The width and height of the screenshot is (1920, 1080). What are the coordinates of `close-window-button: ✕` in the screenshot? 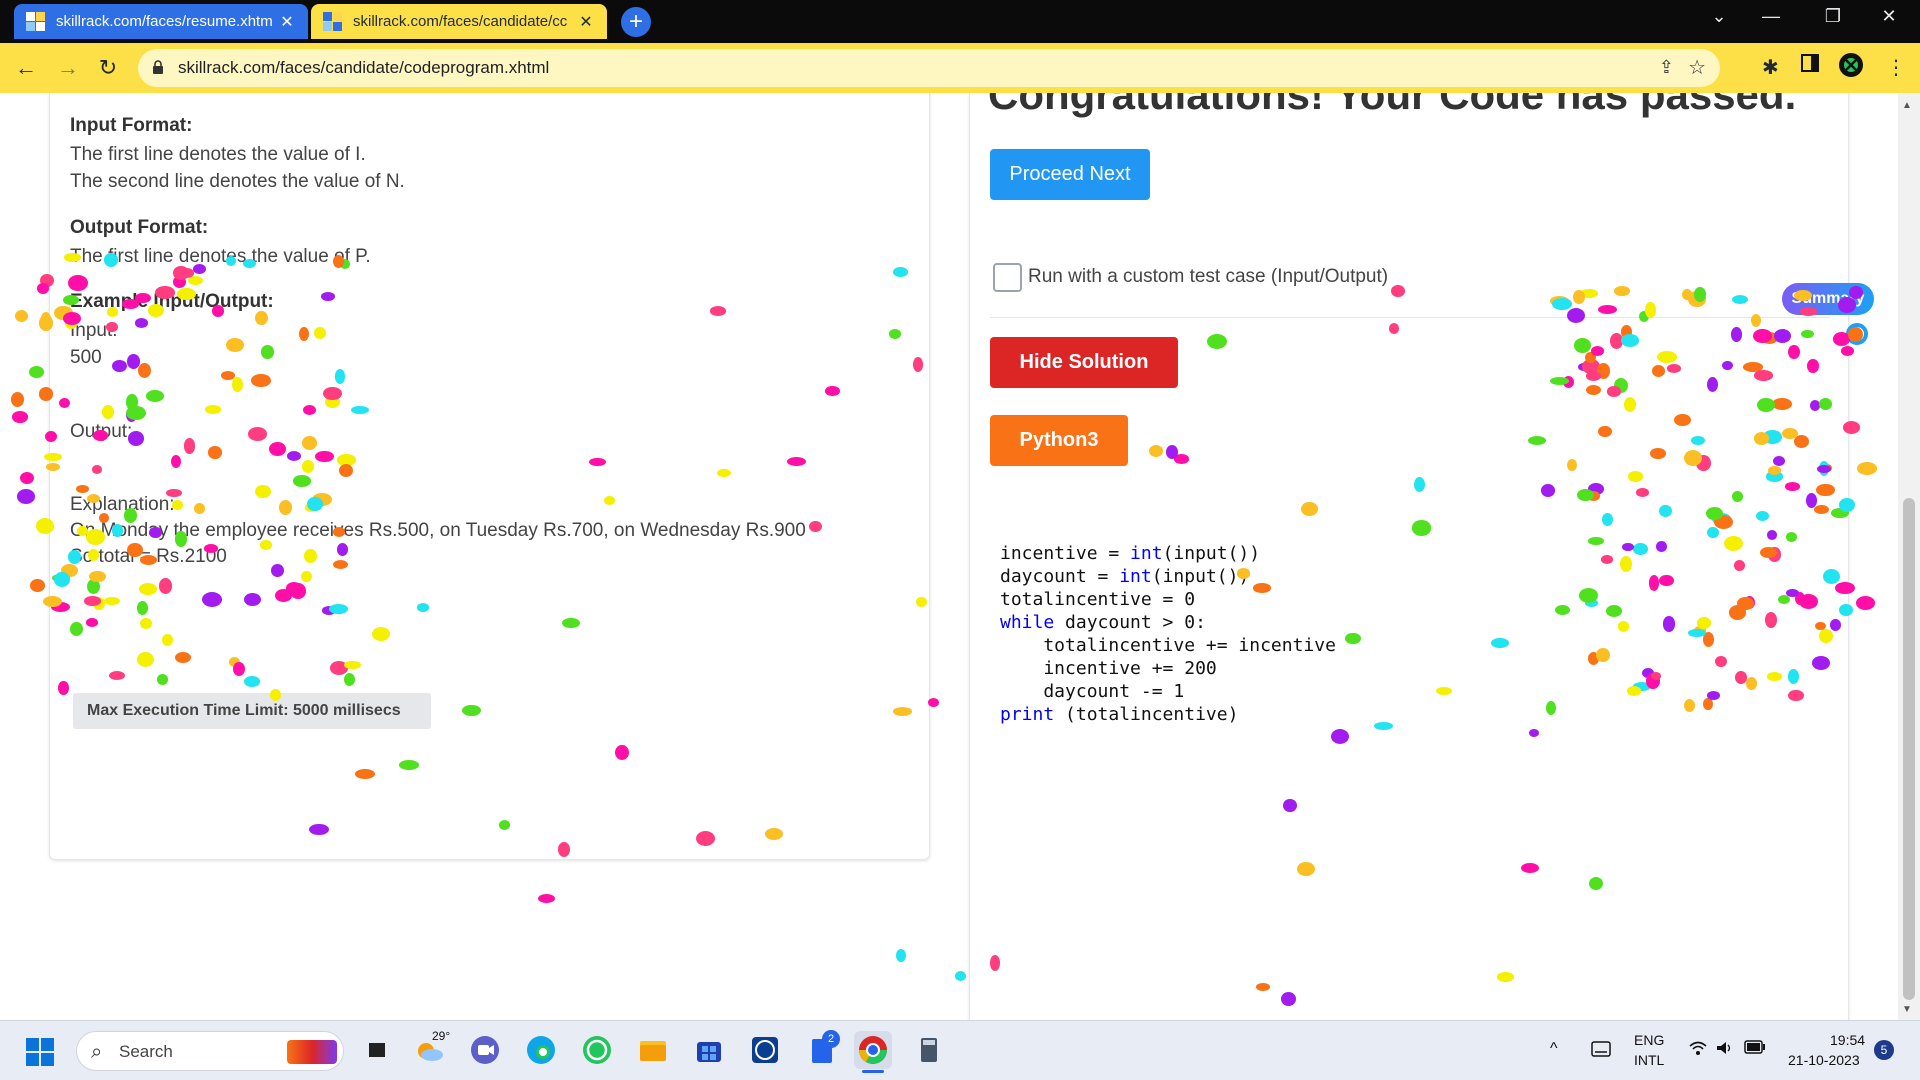 It's located at (1889, 16).